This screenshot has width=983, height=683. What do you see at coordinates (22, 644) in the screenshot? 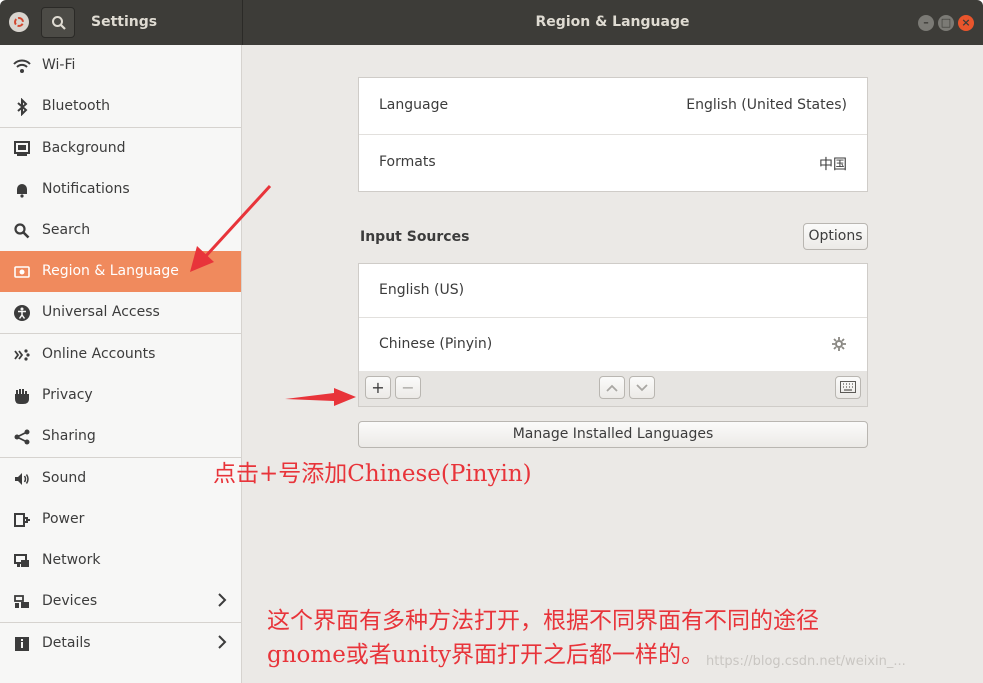
I see `info-icon` at bounding box center [22, 644].